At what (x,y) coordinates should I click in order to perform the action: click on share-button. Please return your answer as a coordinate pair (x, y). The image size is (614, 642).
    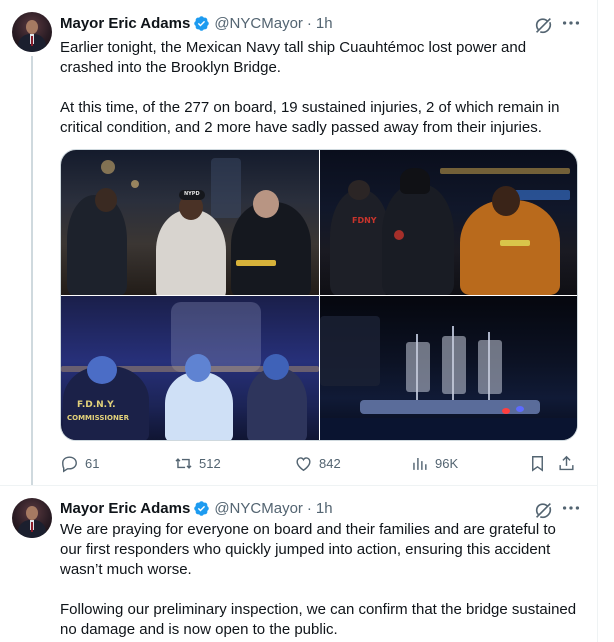
    Looking at the image, I should click on (566, 463).